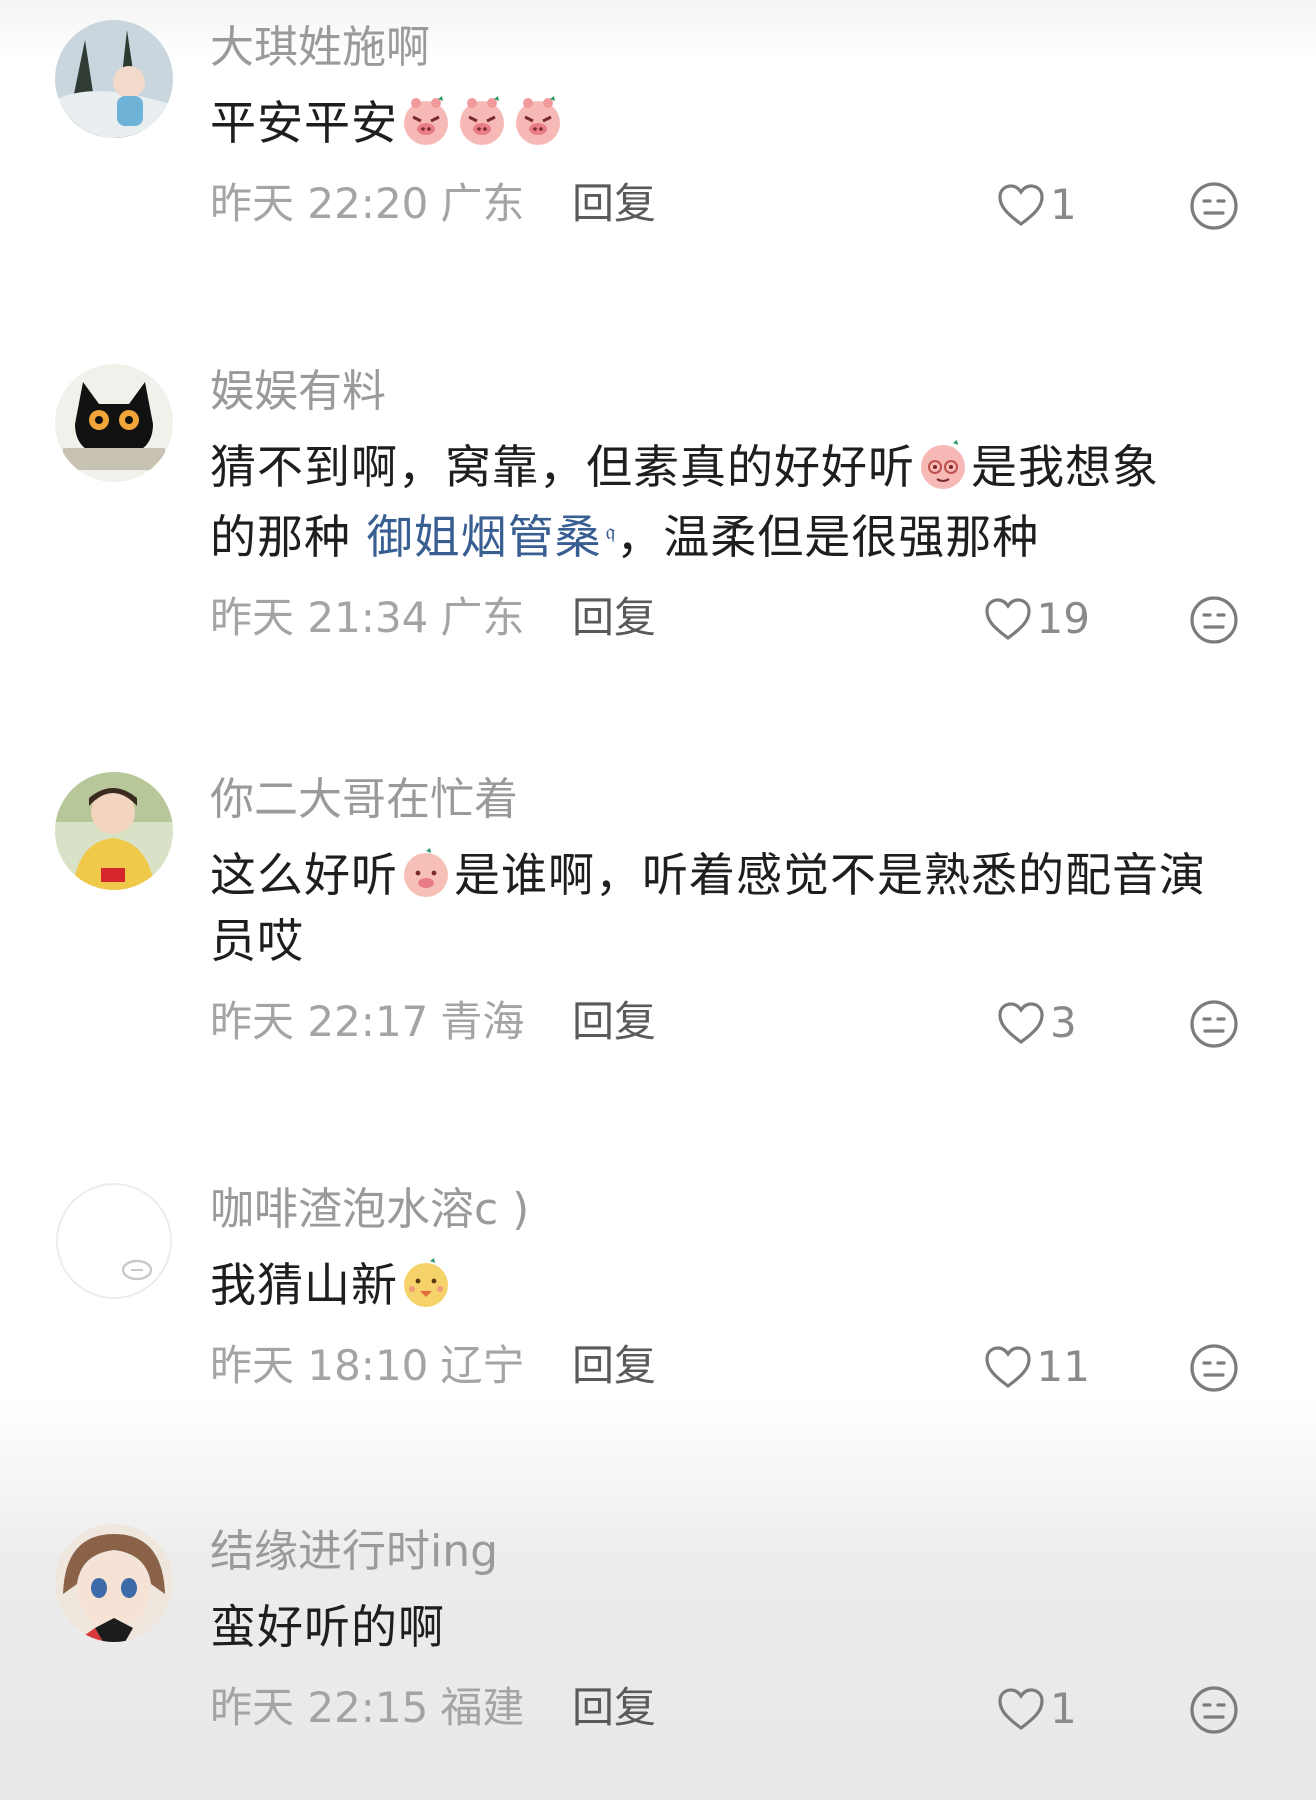 The width and height of the screenshot is (1316, 1800). What do you see at coordinates (725, 618) in the screenshot?
I see `comment-meta: 昨天 21:34 广东 回复 19` at bounding box center [725, 618].